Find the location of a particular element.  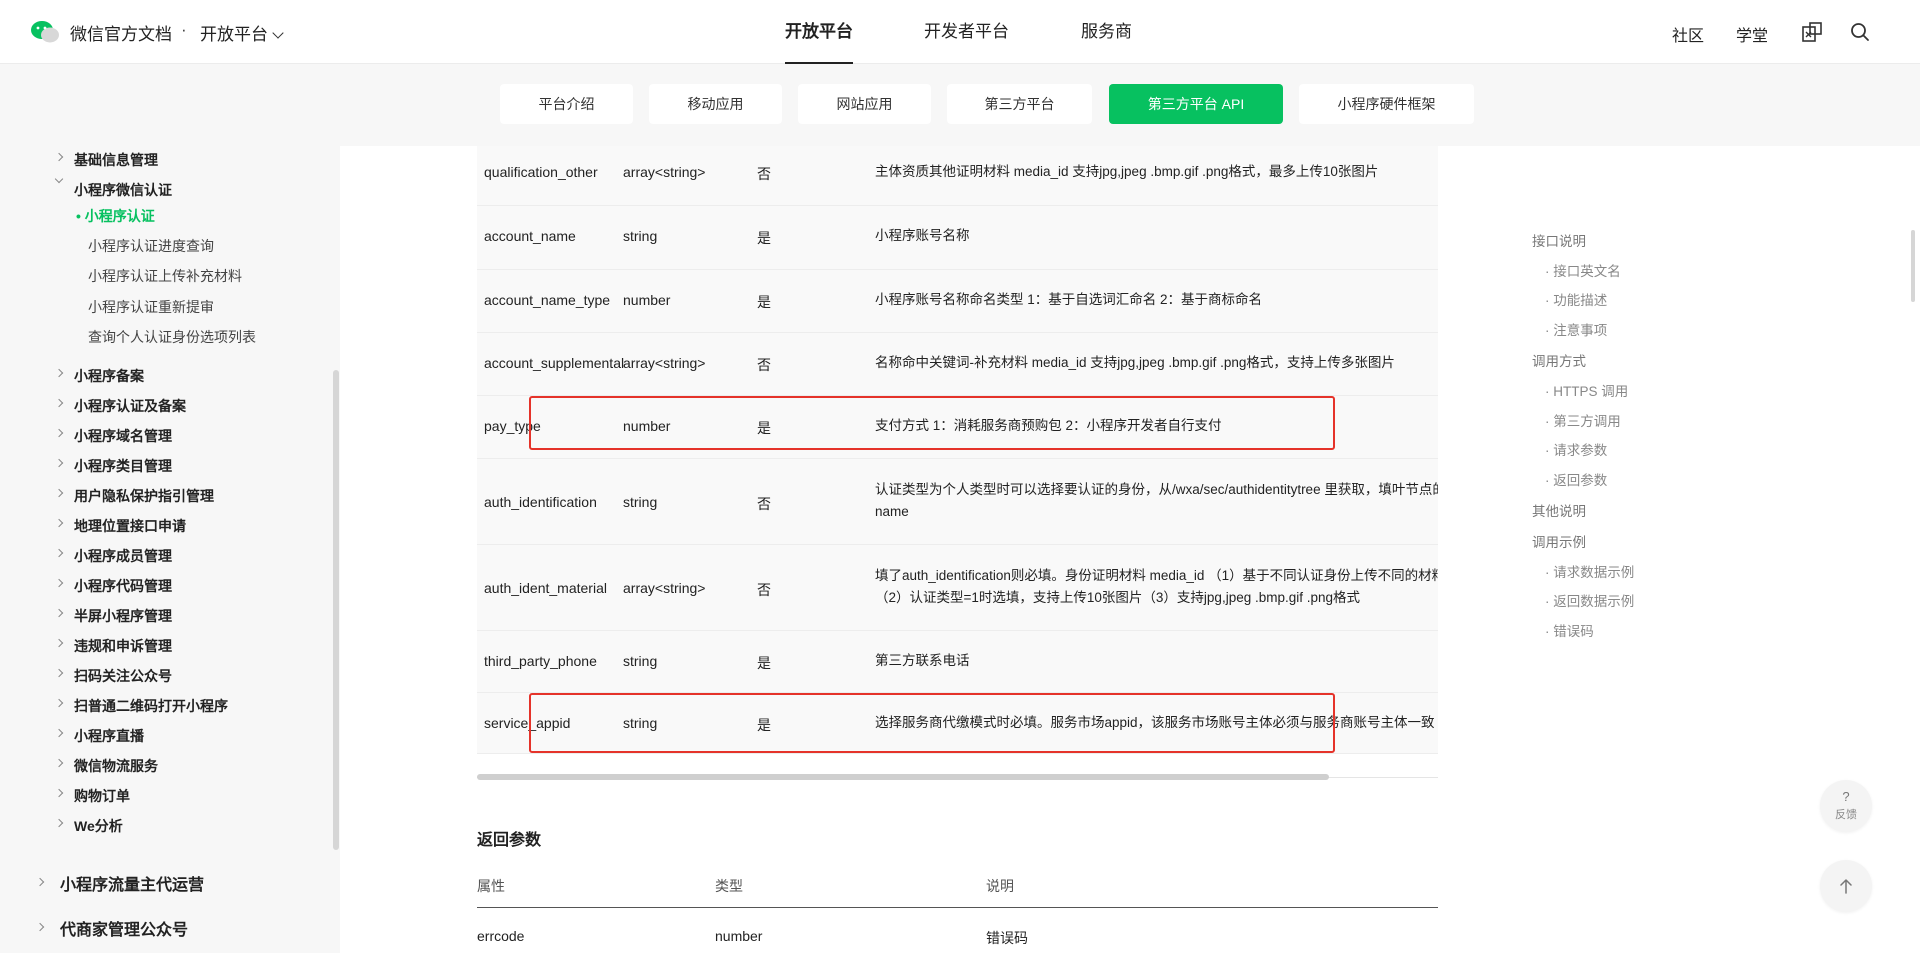

sidebar-item: 小程序域名管理 is located at coordinates (123, 436).